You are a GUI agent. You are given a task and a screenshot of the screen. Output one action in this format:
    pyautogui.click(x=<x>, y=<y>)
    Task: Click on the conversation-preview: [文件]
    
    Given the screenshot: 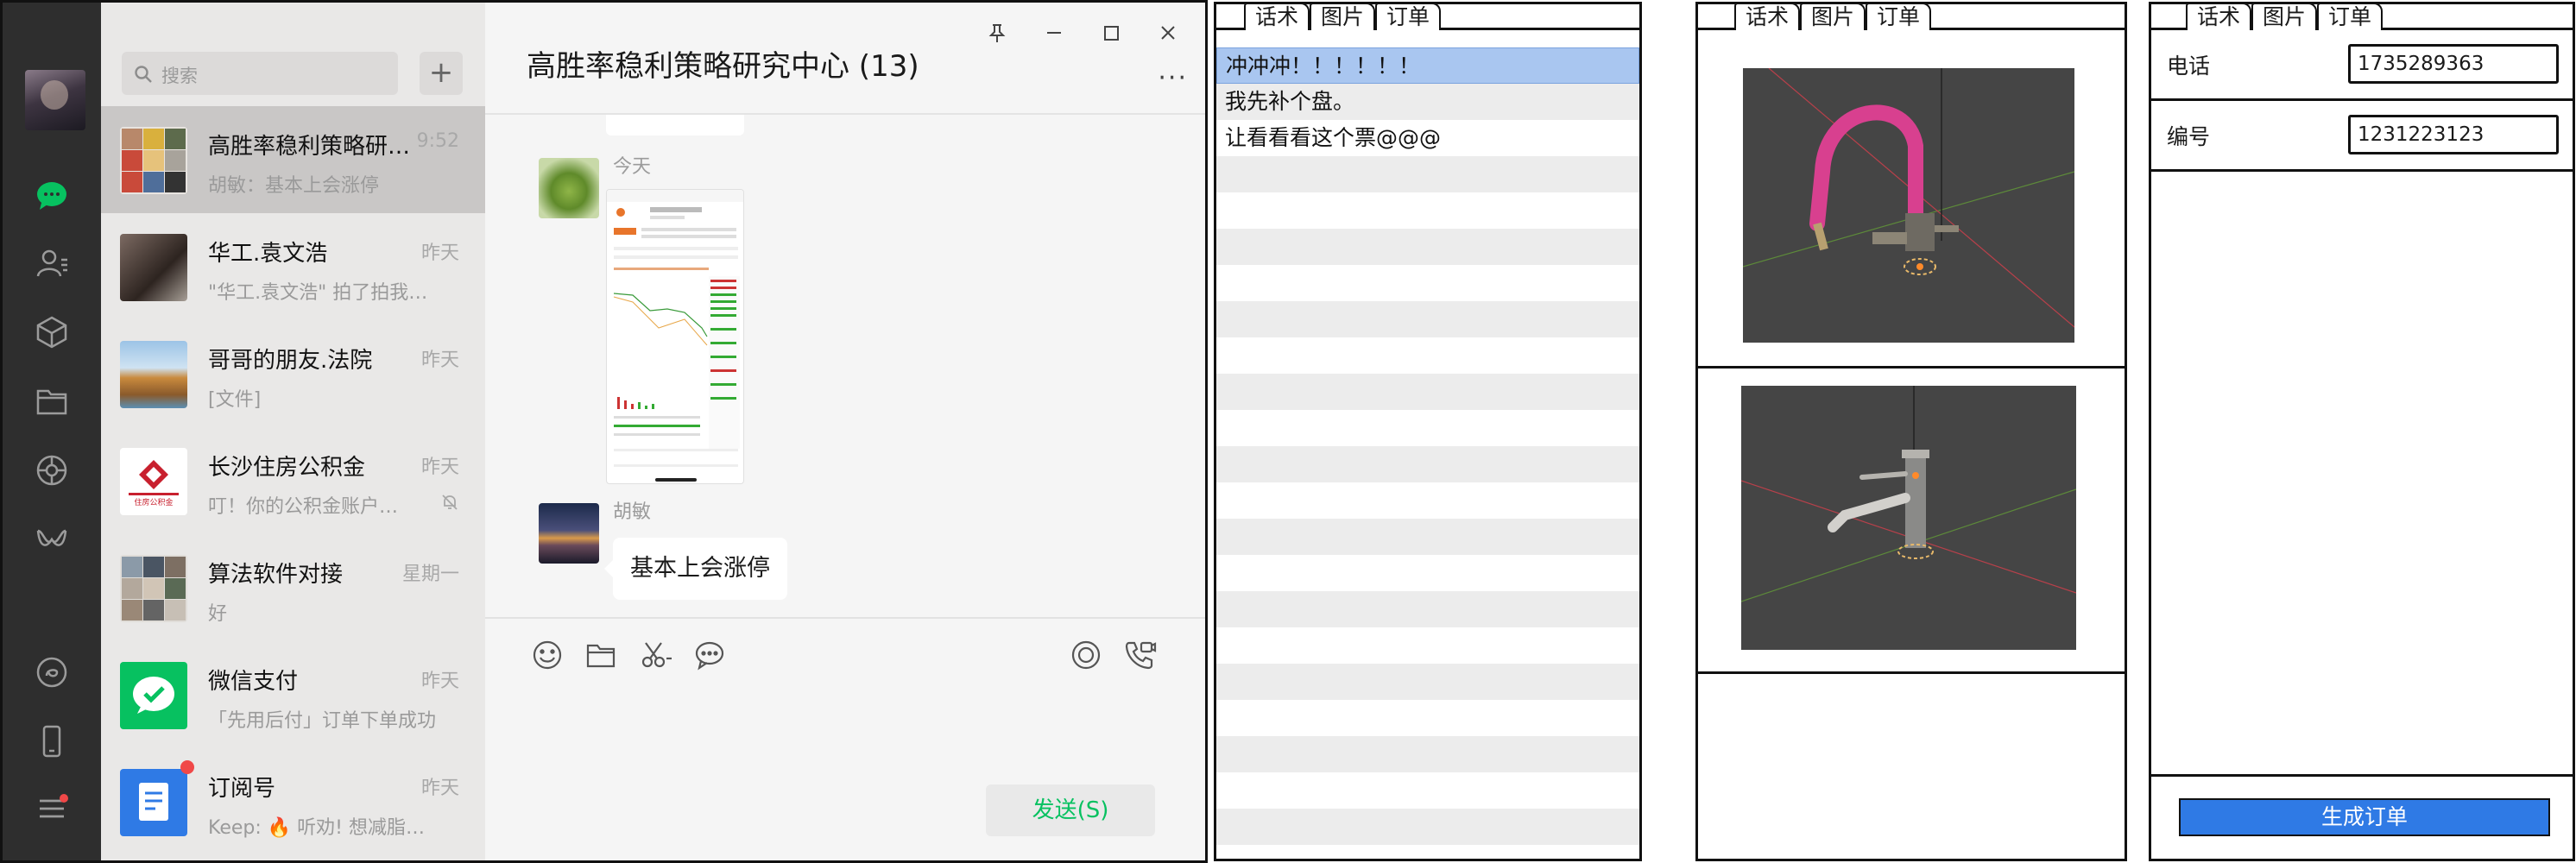 What is the action you would take?
    pyautogui.click(x=235, y=400)
    